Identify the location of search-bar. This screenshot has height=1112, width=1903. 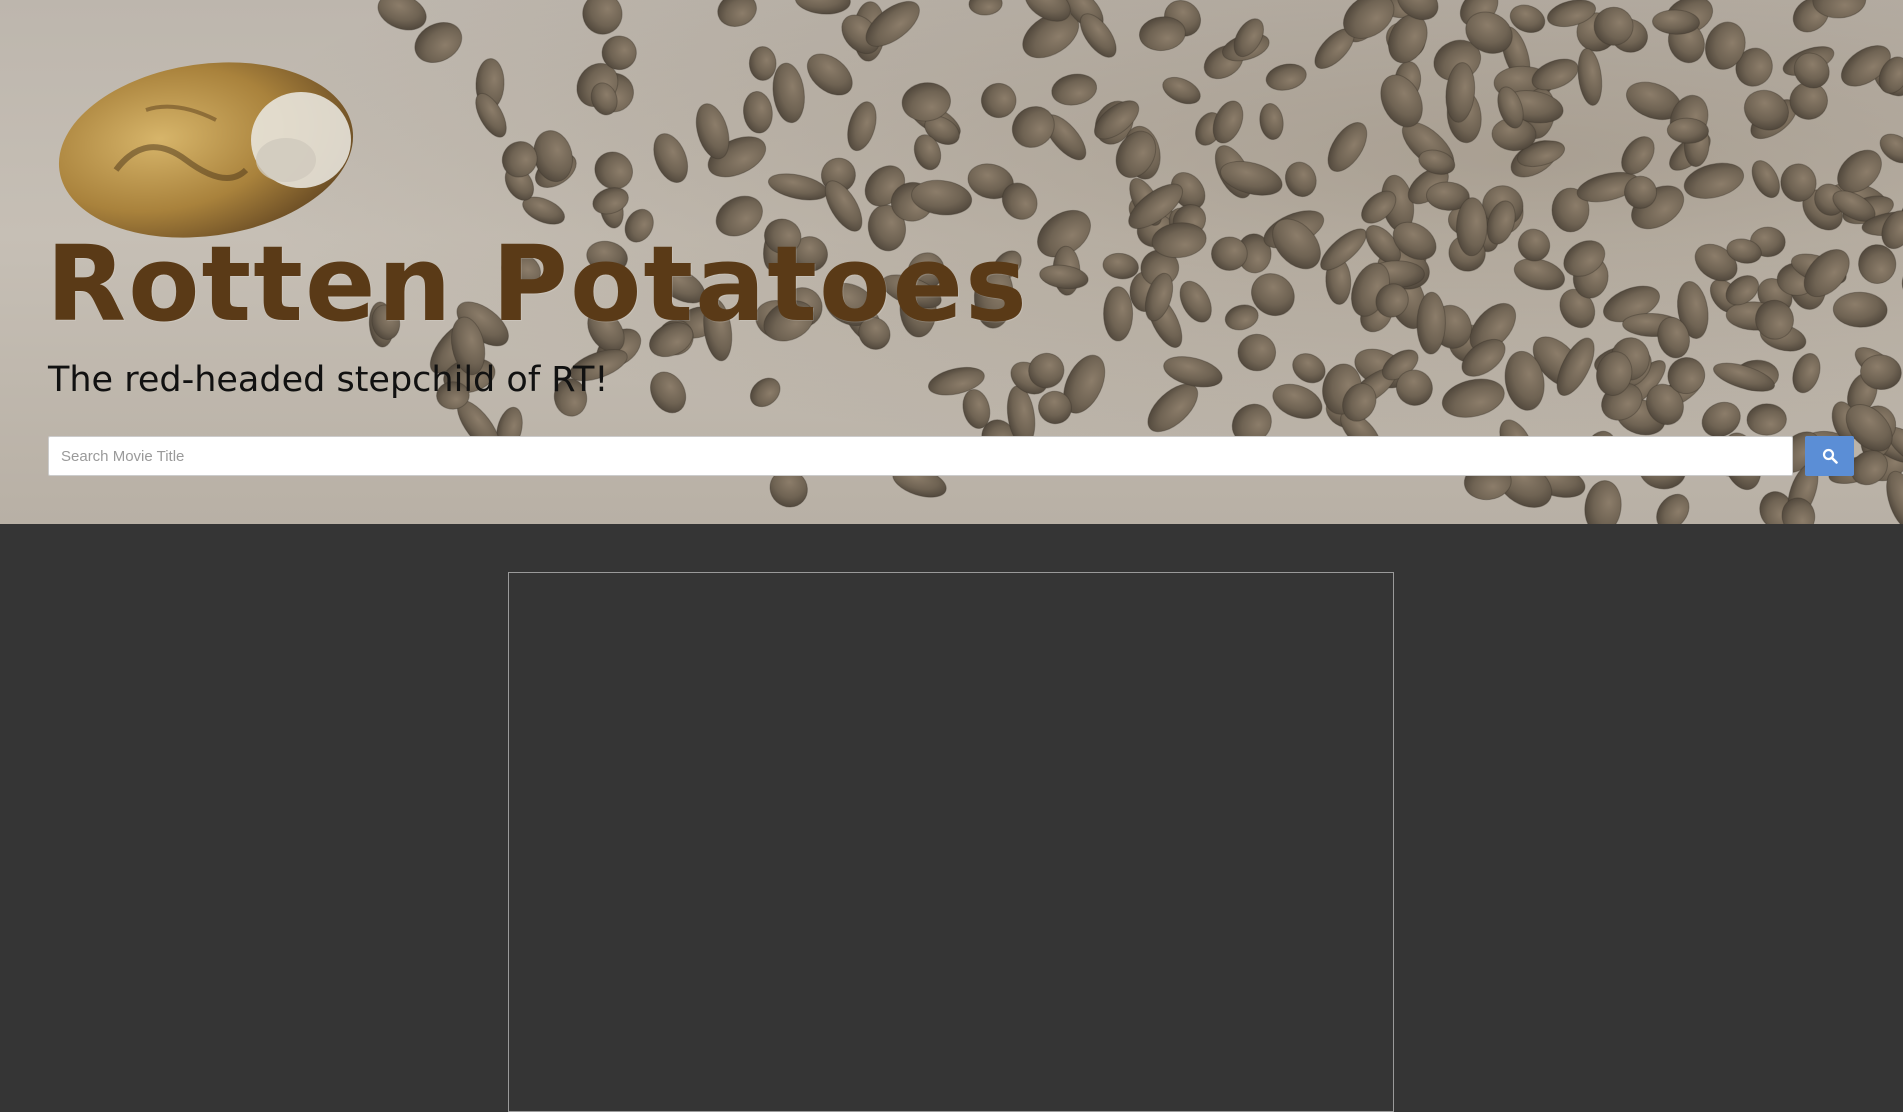
(951, 456).